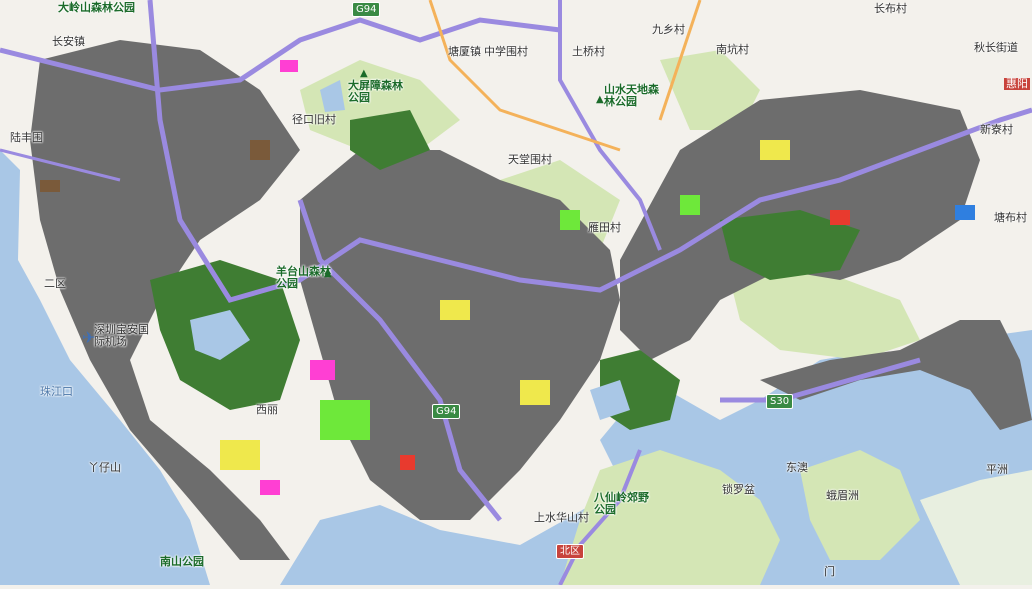  Describe the element at coordinates (997, 469) in the screenshot. I see `place-label: 平洲` at that location.